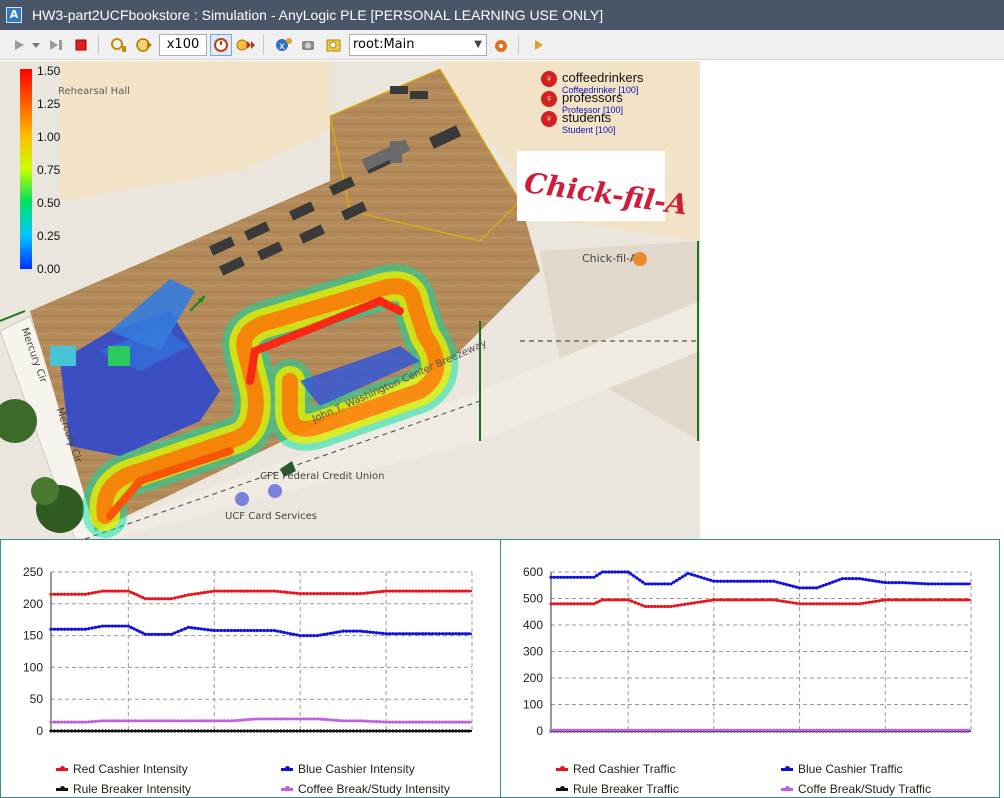 The height and width of the screenshot is (798, 1004). What do you see at coordinates (284, 45) in the screenshot?
I see `experiment-icon: x` at bounding box center [284, 45].